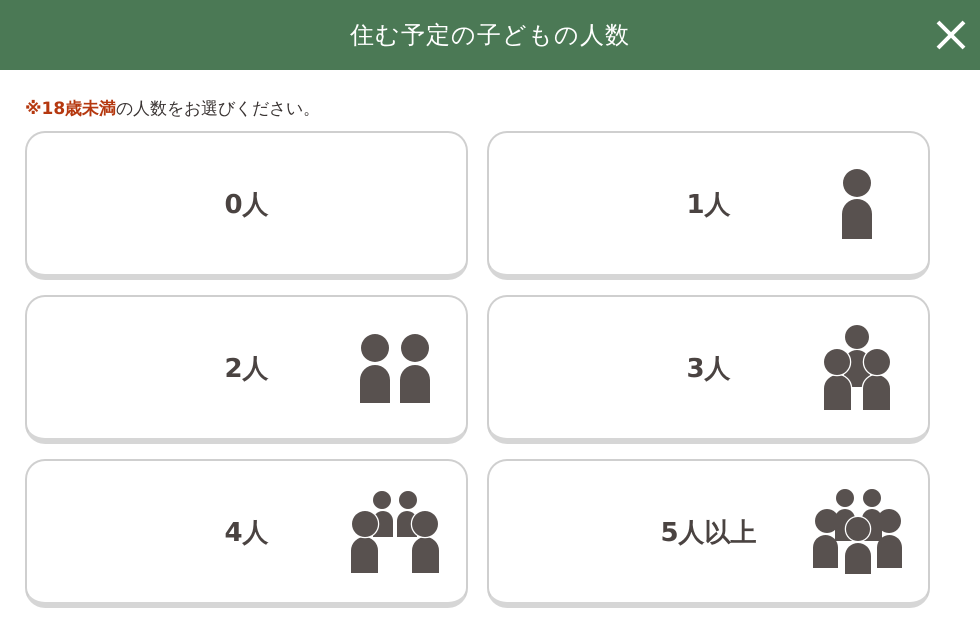 This screenshot has height=639, width=980. I want to click on option-button: 0人, so click(246, 205).